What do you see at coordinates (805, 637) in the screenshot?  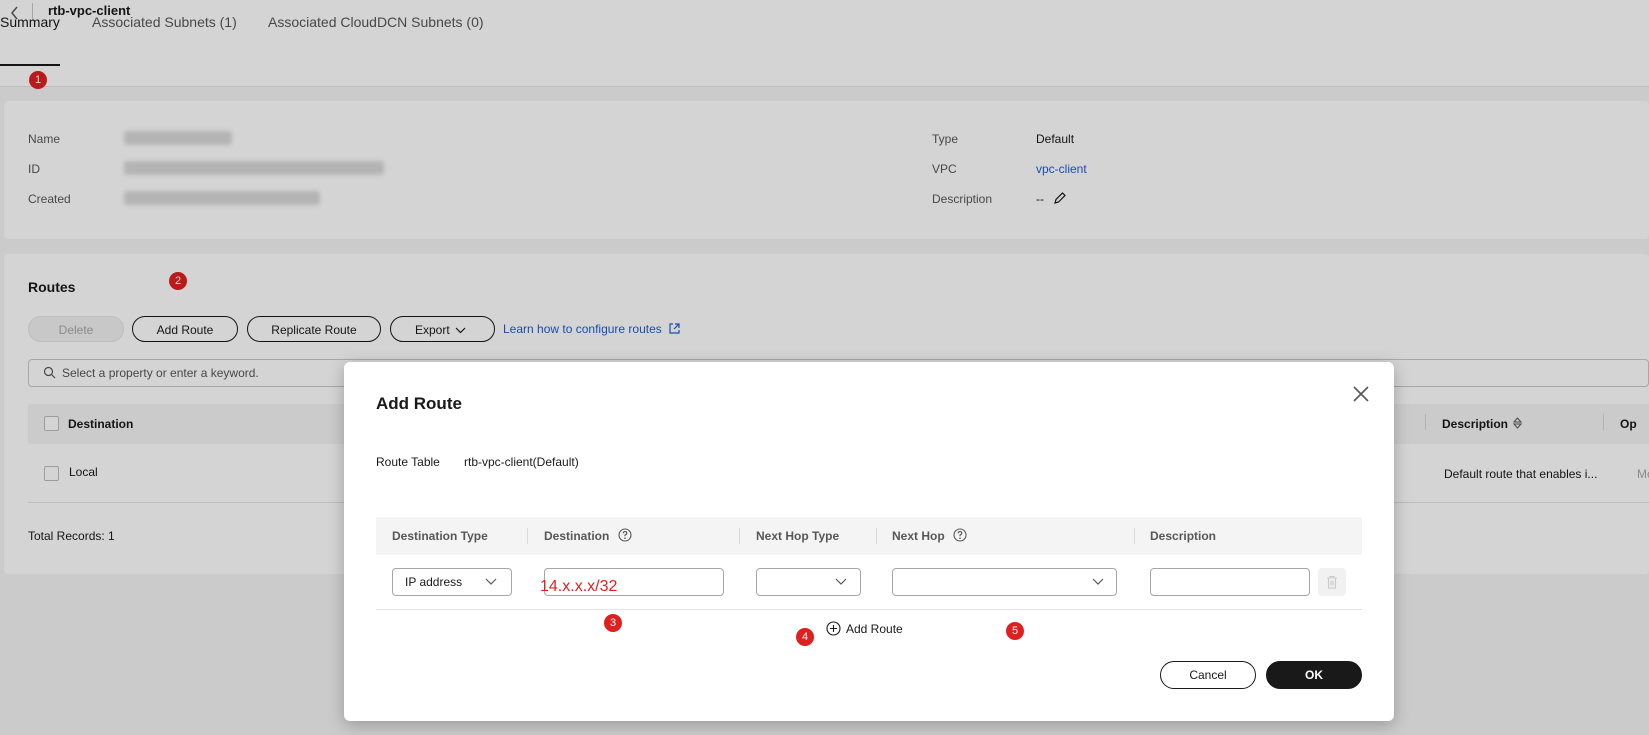 I see `step-marker-4: 4` at bounding box center [805, 637].